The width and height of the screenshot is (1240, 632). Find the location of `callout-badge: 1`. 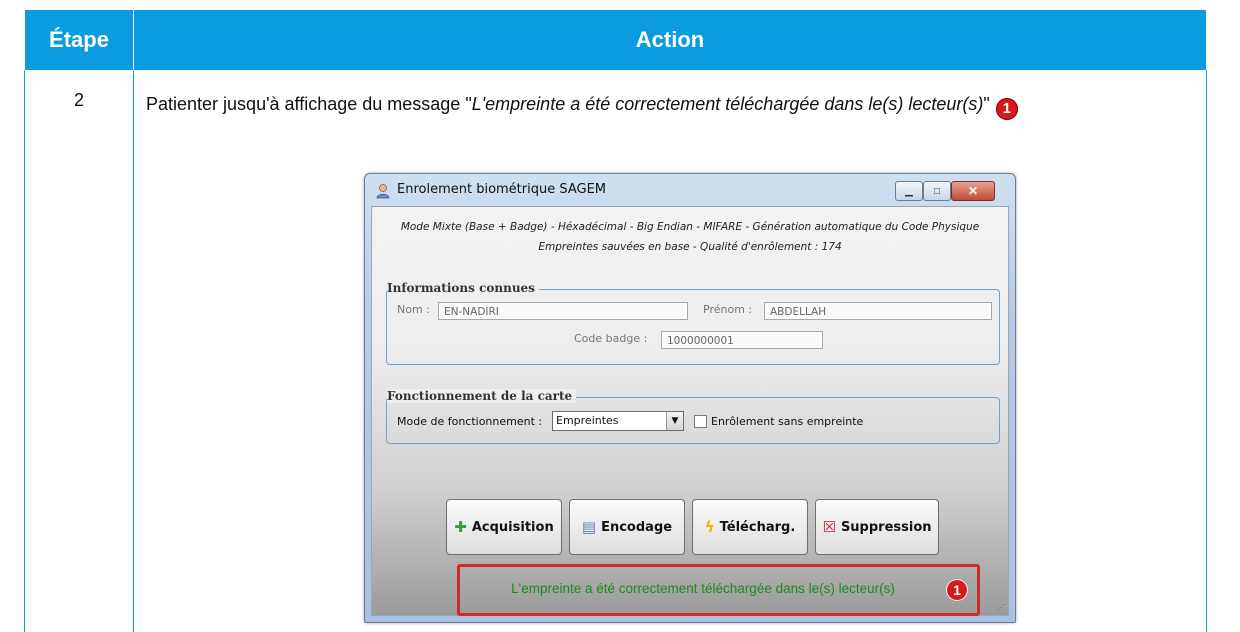

callout-badge: 1 is located at coordinates (1006, 109).